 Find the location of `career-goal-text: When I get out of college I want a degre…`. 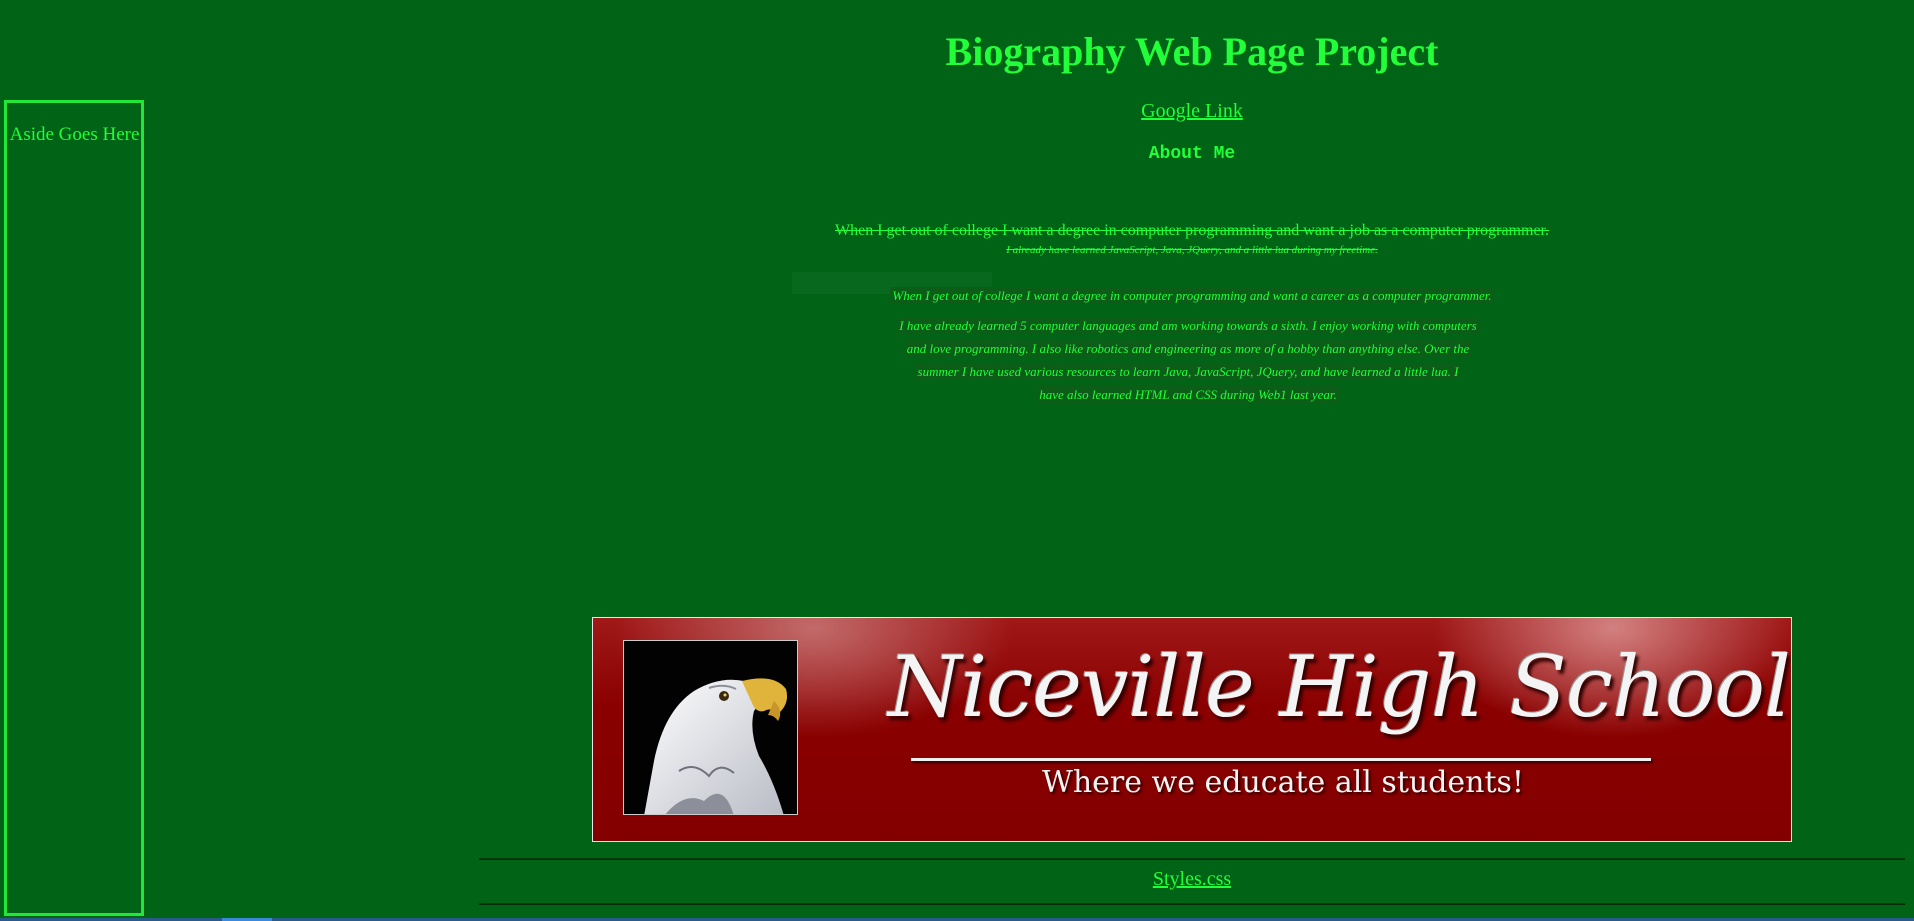

career-goal-text: When I get out of college I want a degre… is located at coordinates (1192, 295).